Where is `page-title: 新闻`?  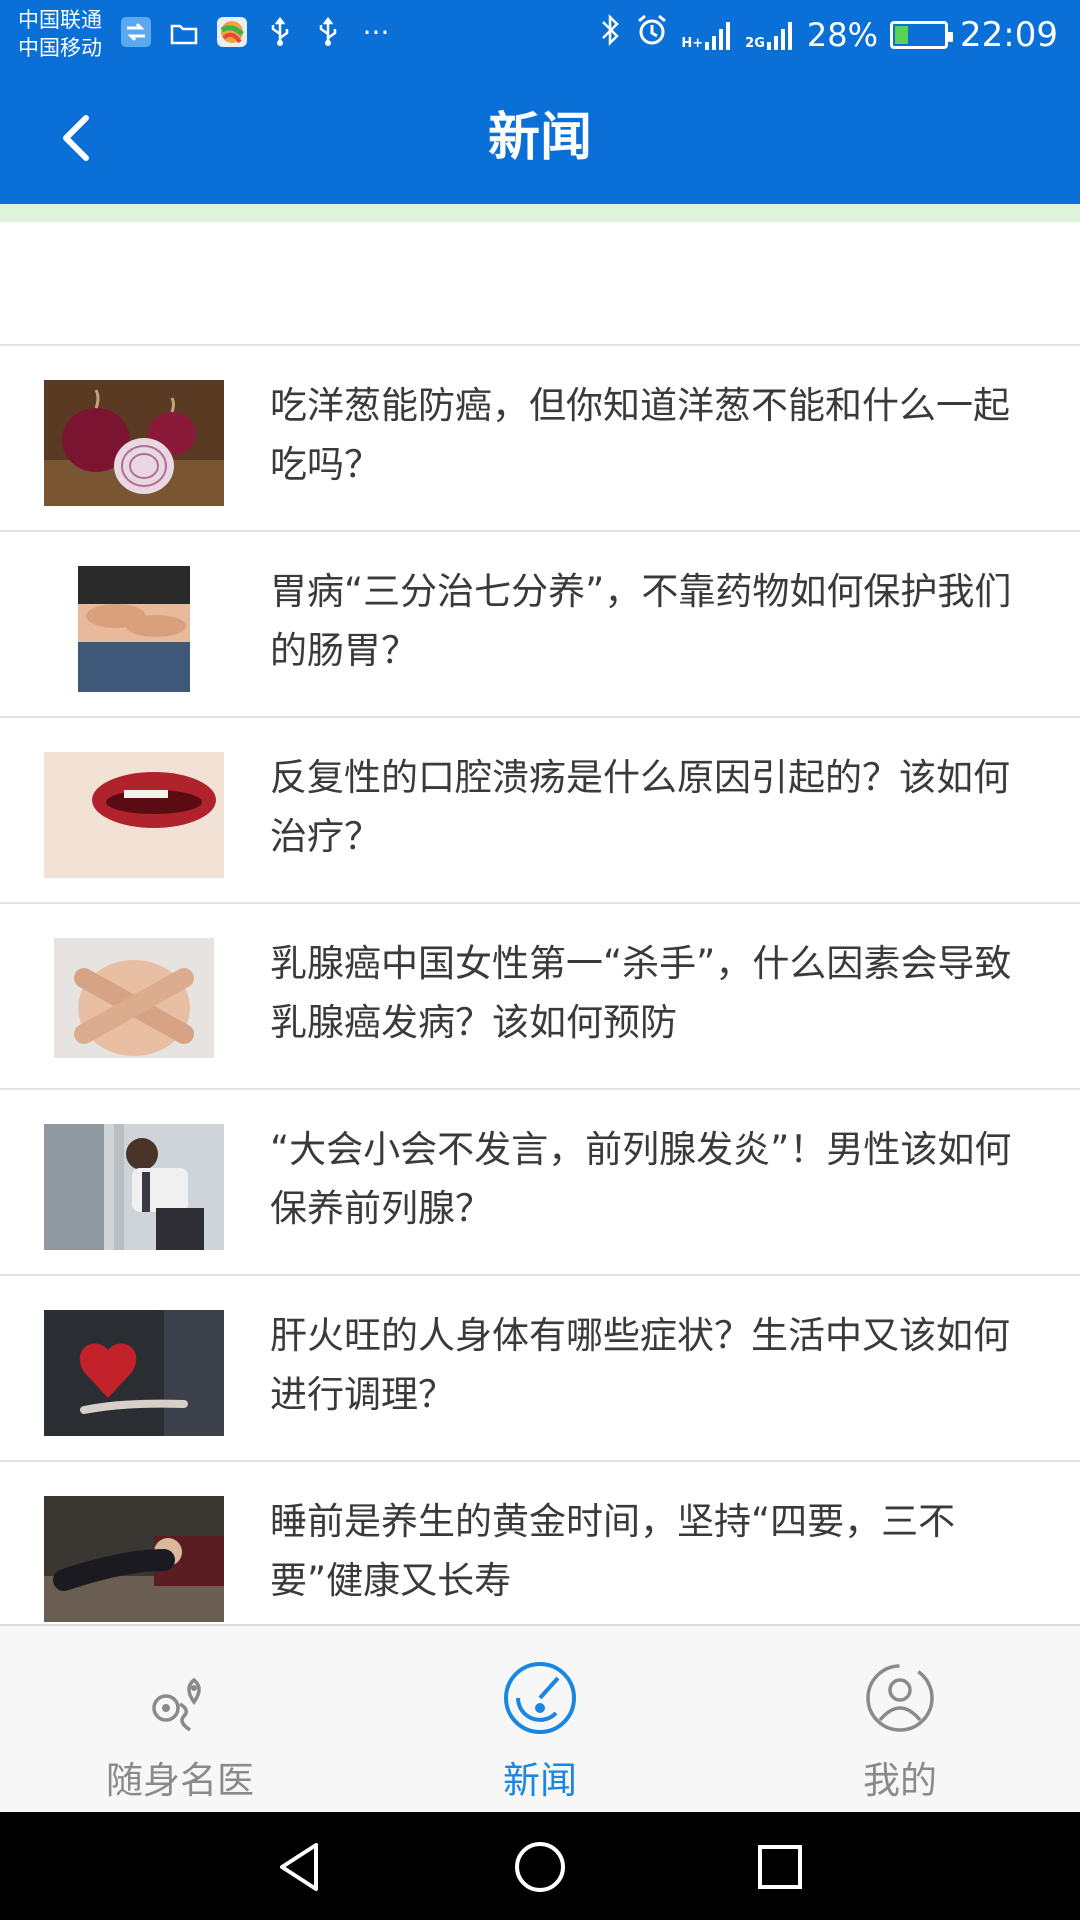
page-title: 新闻 is located at coordinates (539, 138).